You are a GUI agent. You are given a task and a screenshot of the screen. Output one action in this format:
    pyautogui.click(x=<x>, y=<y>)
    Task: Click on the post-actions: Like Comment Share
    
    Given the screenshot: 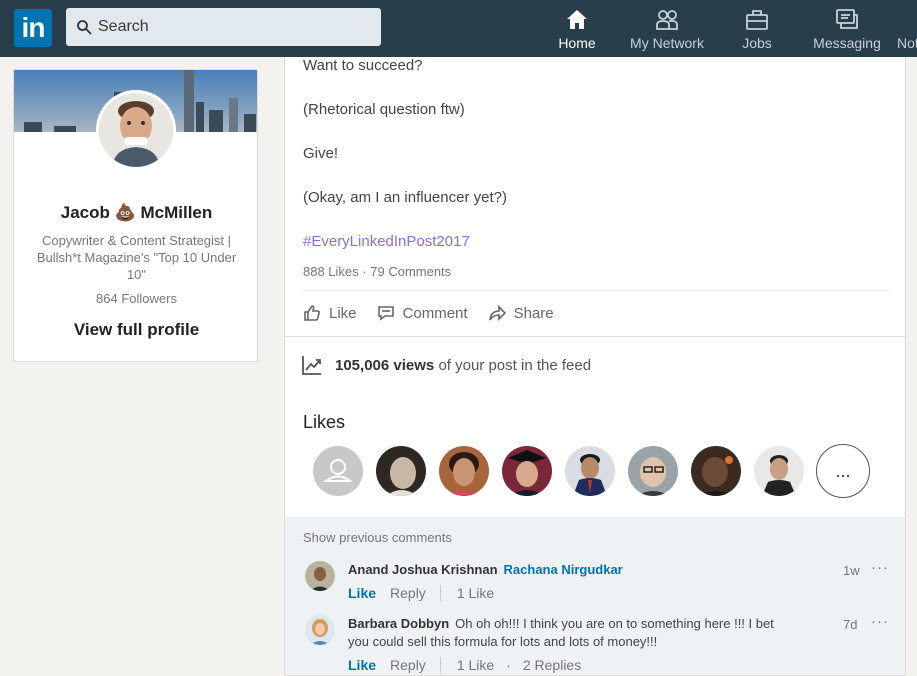 What is the action you would take?
    pyautogui.click(x=438, y=313)
    